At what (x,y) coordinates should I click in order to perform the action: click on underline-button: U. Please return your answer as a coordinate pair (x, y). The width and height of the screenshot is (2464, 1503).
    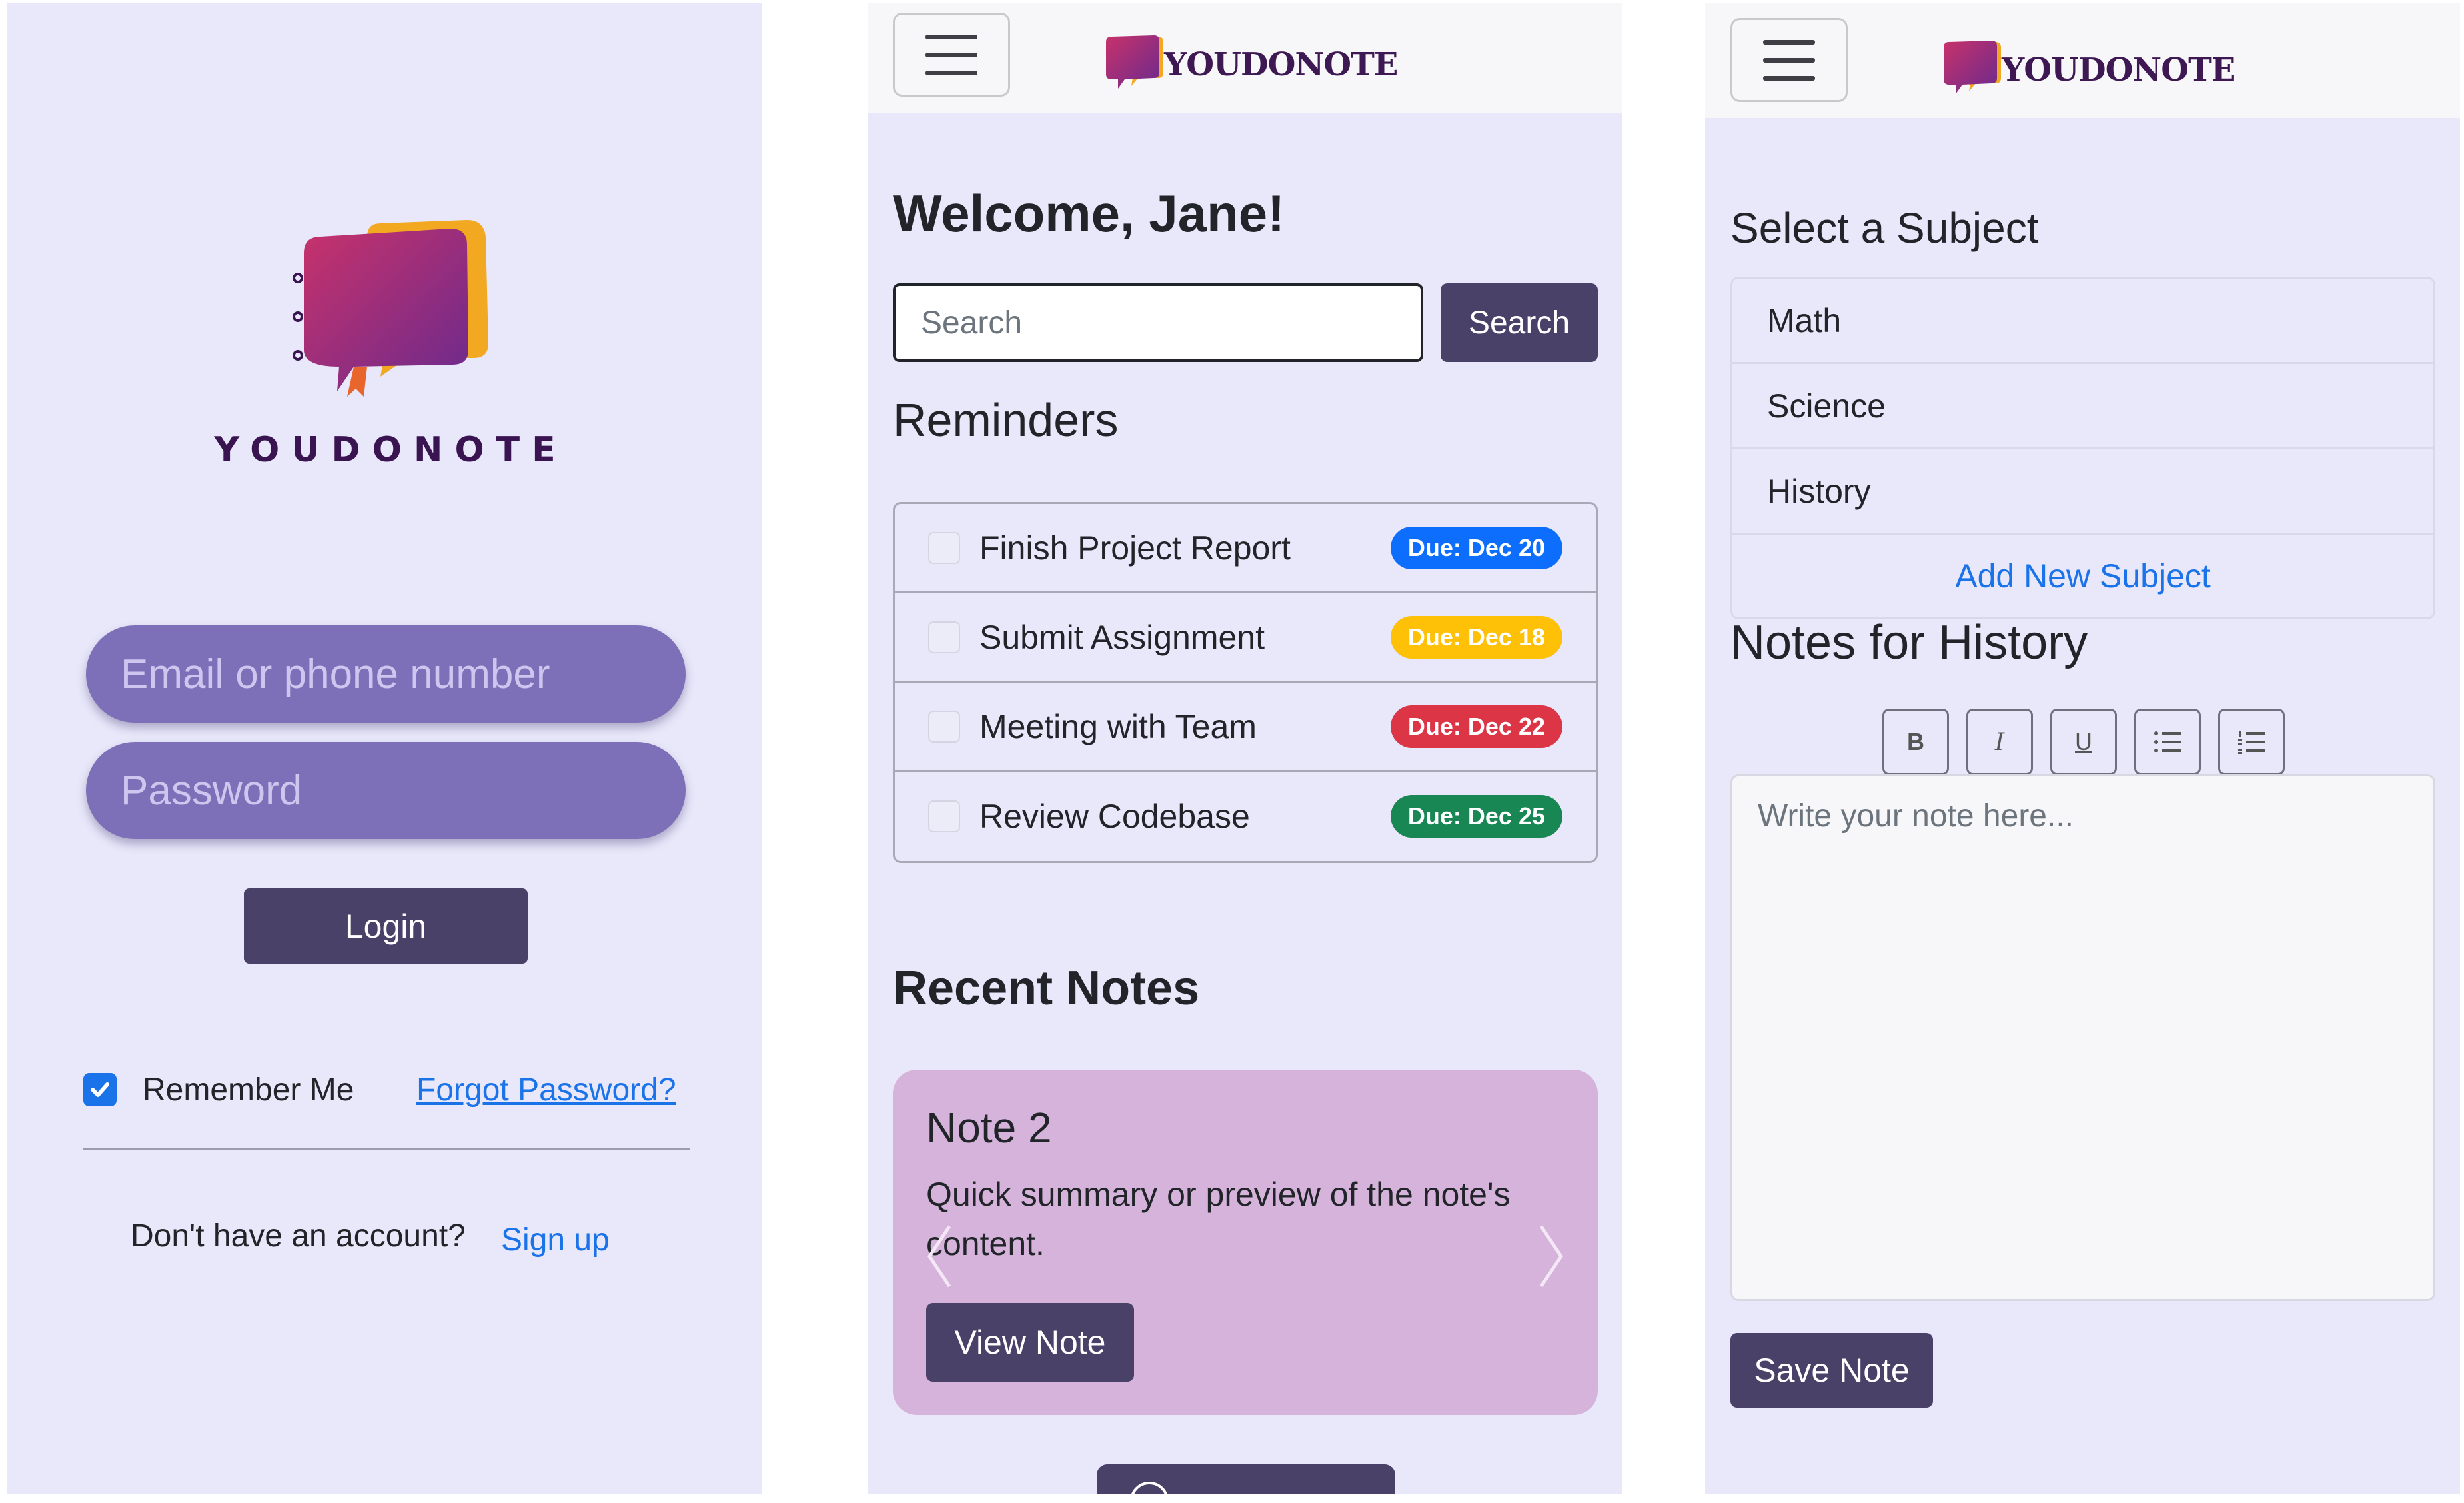
    Looking at the image, I should click on (2083, 742).